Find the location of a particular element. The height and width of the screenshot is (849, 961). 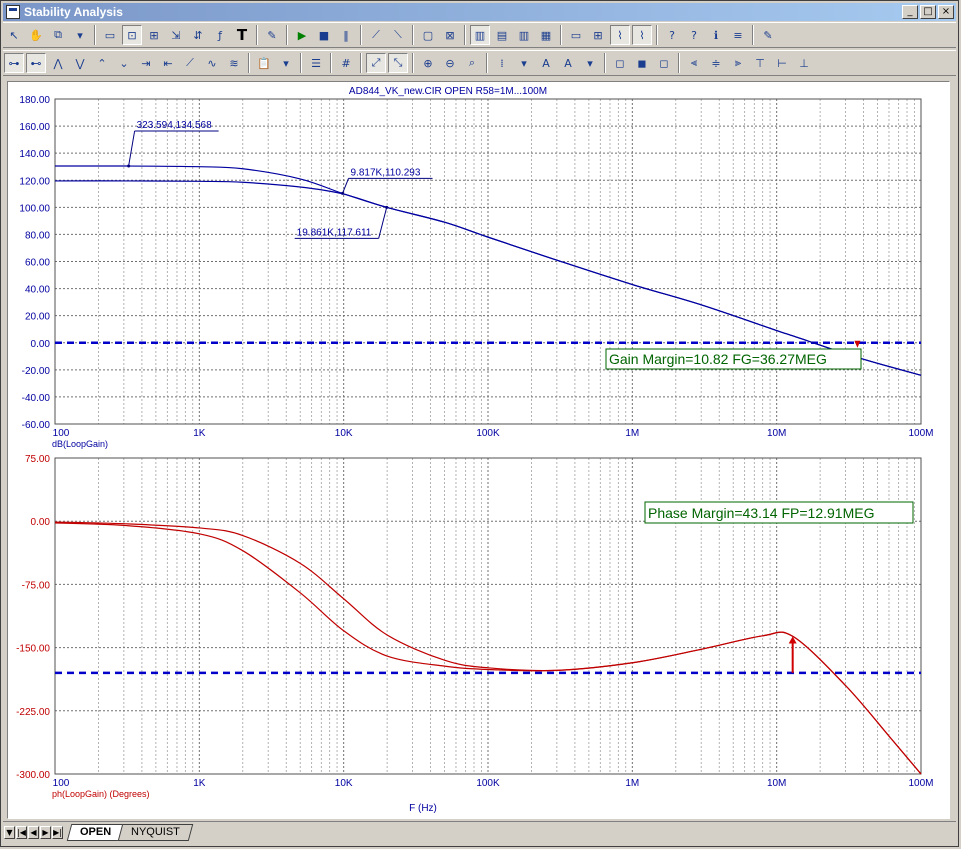

cursor-h-icon: ⊶ is located at coordinates (14, 63).